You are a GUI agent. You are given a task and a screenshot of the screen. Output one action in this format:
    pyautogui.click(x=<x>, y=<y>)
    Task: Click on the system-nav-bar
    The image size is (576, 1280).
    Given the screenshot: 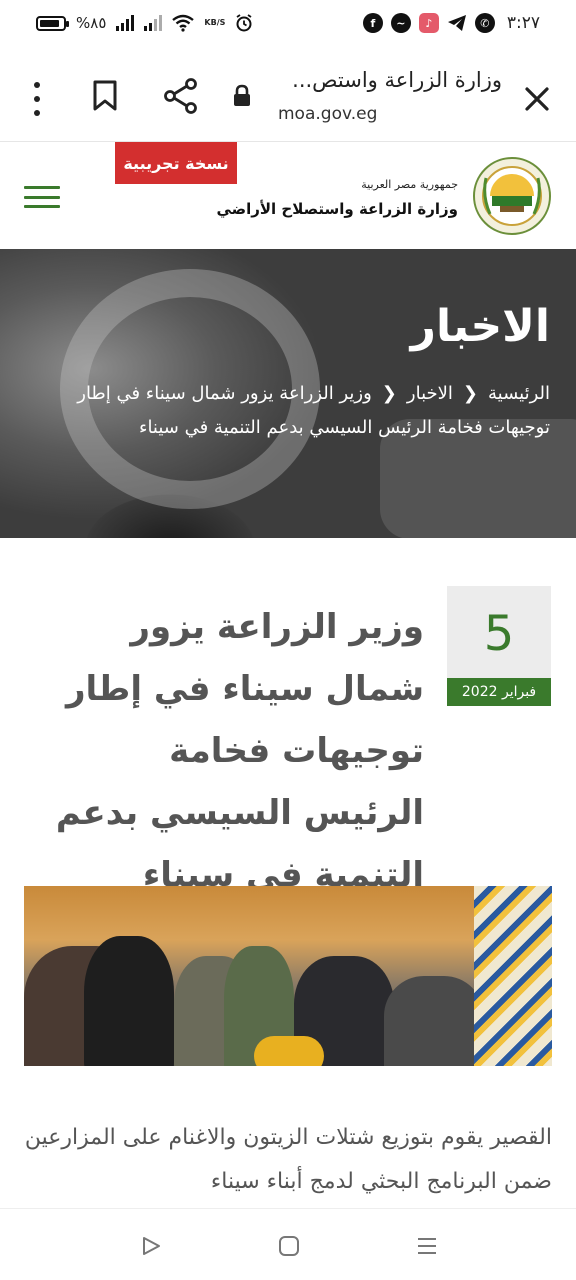 What is the action you would take?
    pyautogui.click(x=288, y=1244)
    